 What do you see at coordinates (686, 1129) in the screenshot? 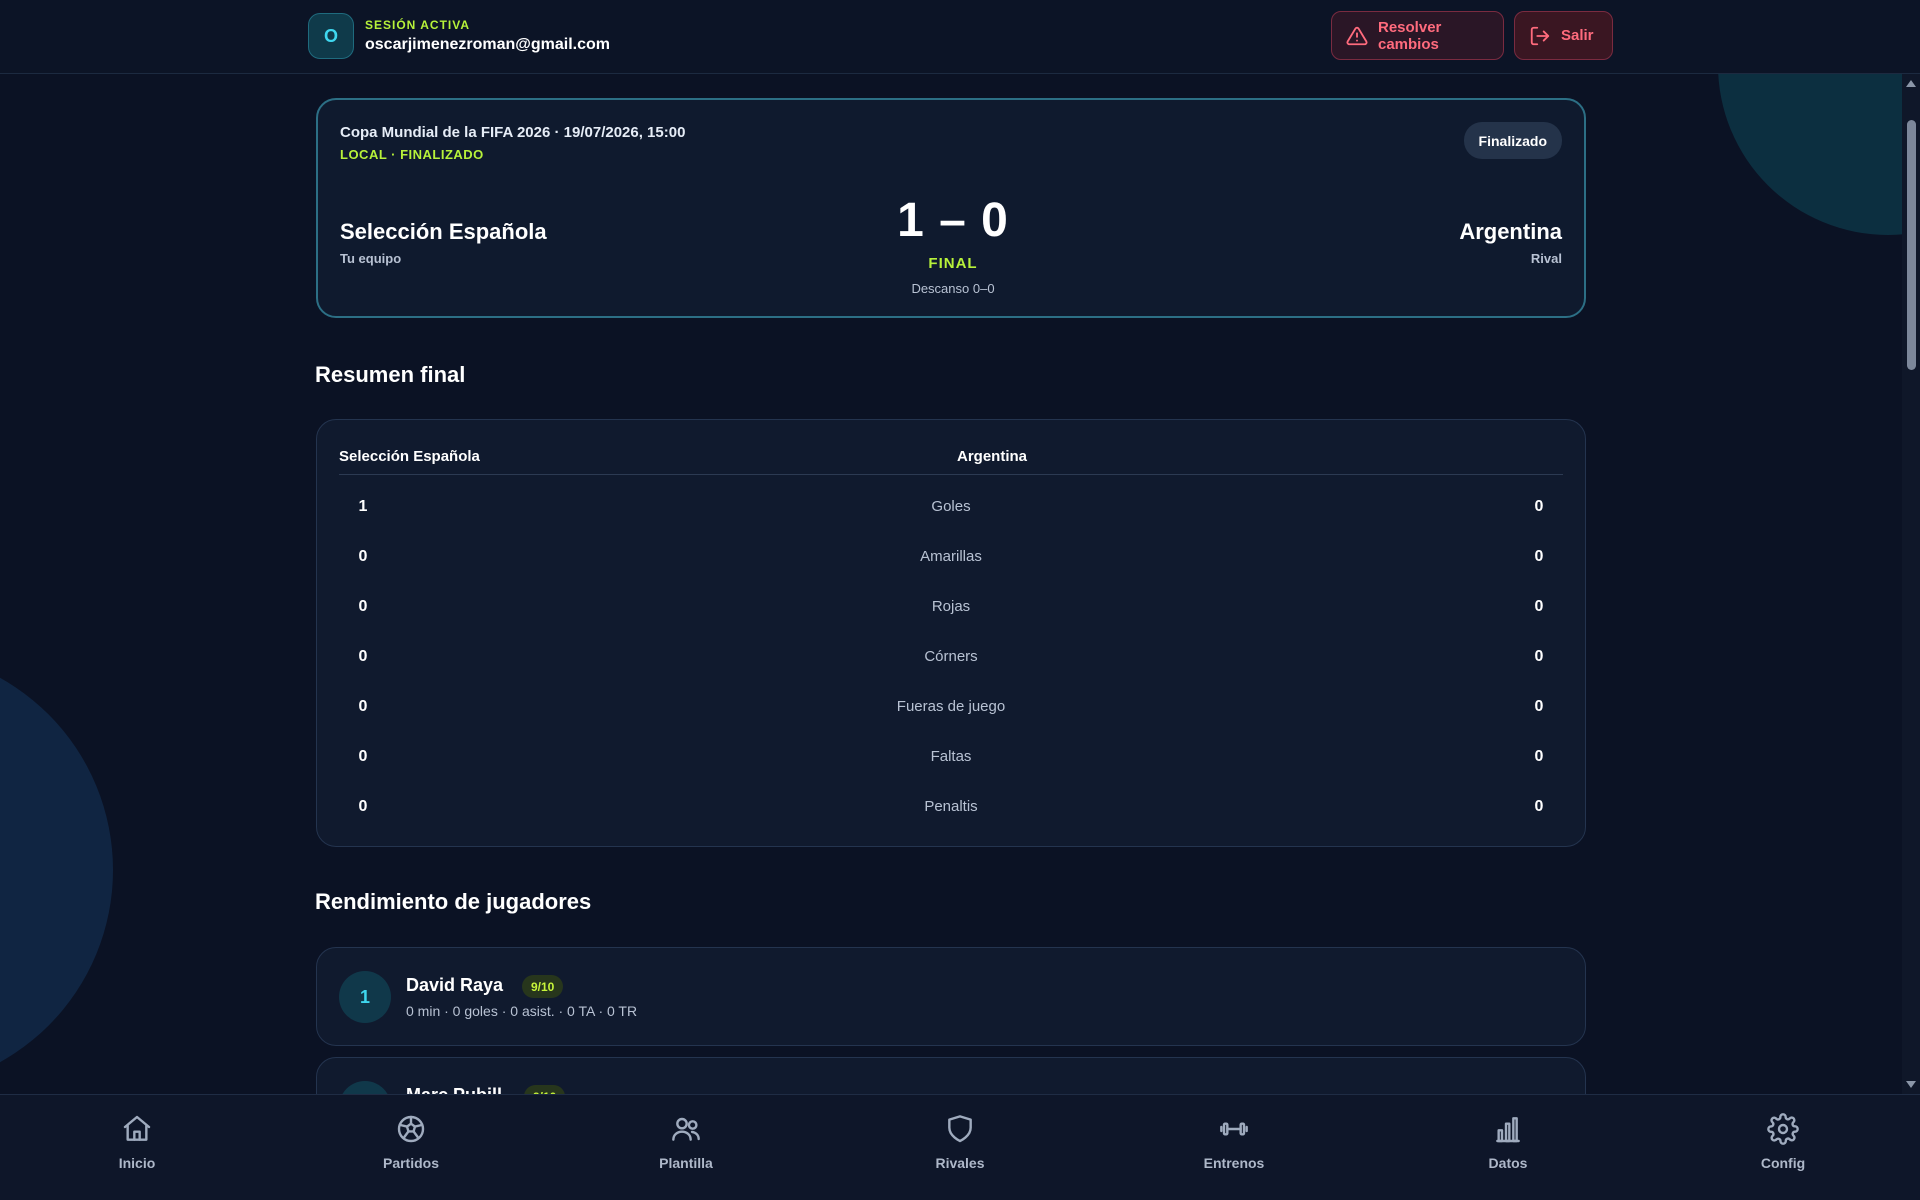
I see `users-icon` at bounding box center [686, 1129].